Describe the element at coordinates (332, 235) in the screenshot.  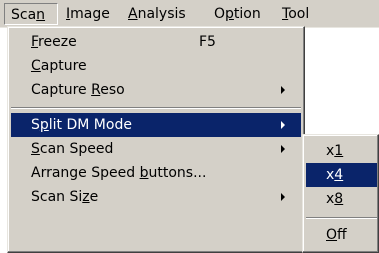
I see `item-mnemonic: O` at that location.